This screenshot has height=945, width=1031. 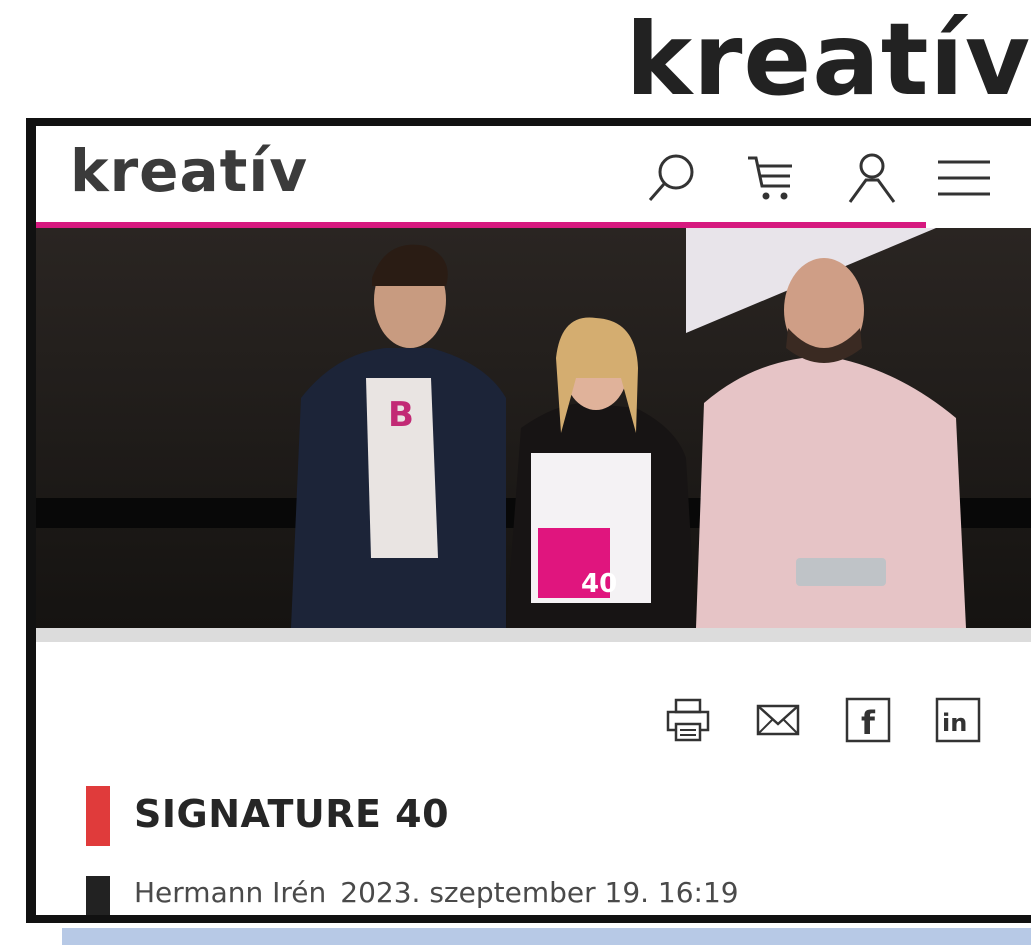 I want to click on facebook-letter: f, so click(x=868, y=723).